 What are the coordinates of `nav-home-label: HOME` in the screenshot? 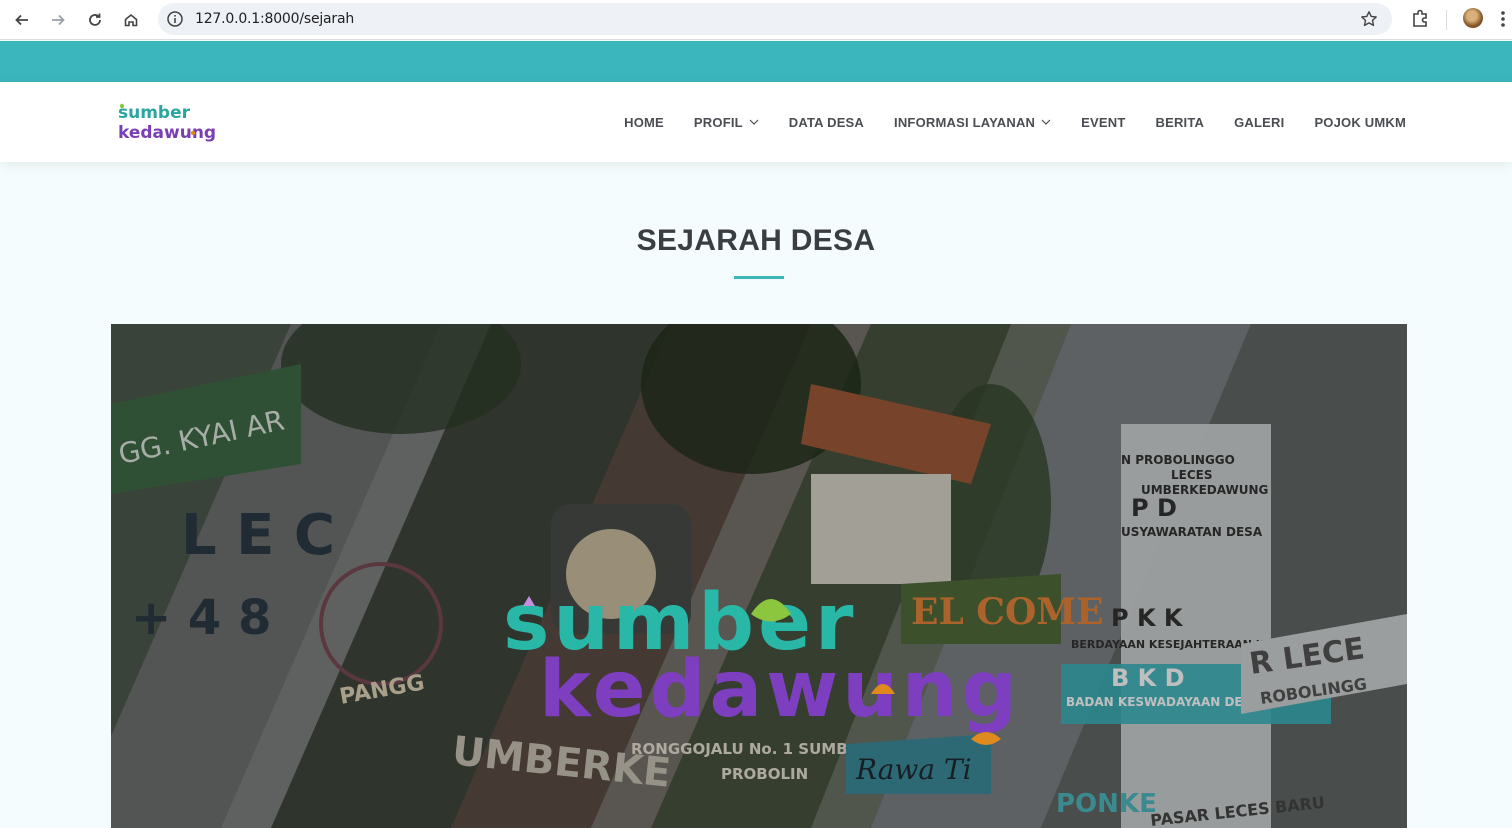 It's located at (644, 122).